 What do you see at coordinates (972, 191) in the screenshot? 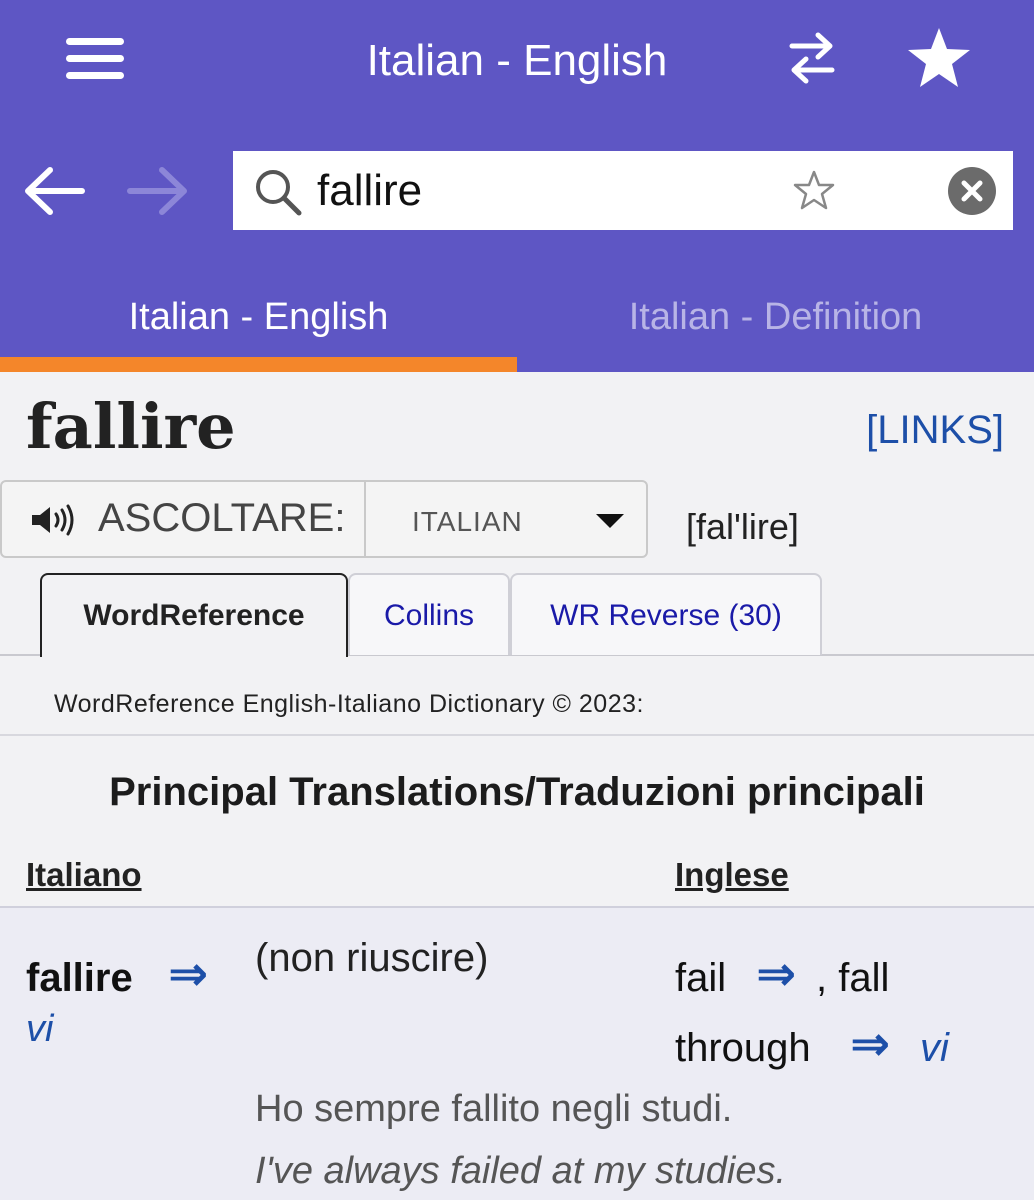
I see `clear-icon` at bounding box center [972, 191].